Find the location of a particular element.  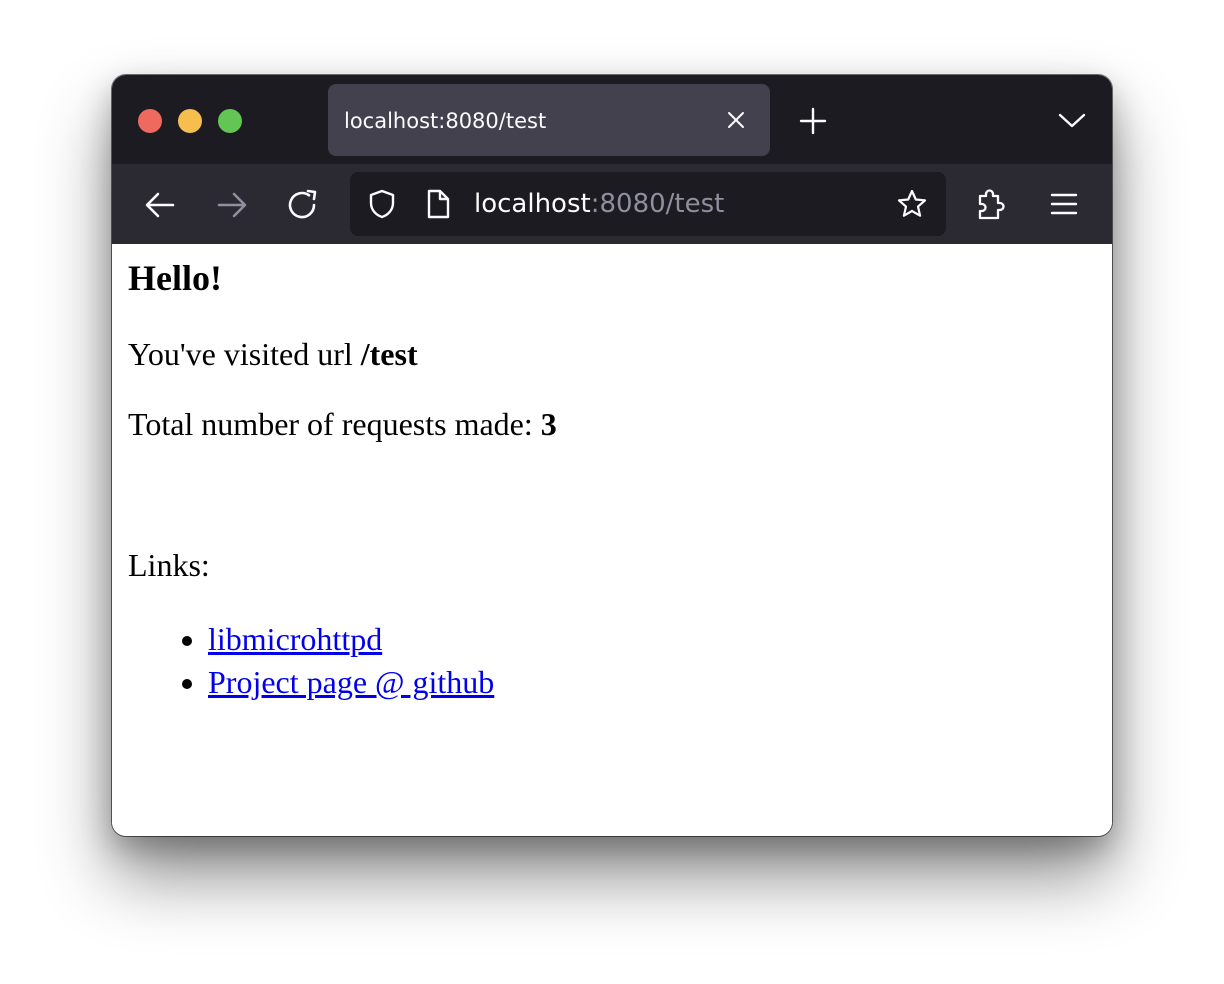

list-item: Project page @ github is located at coordinates (351, 682).